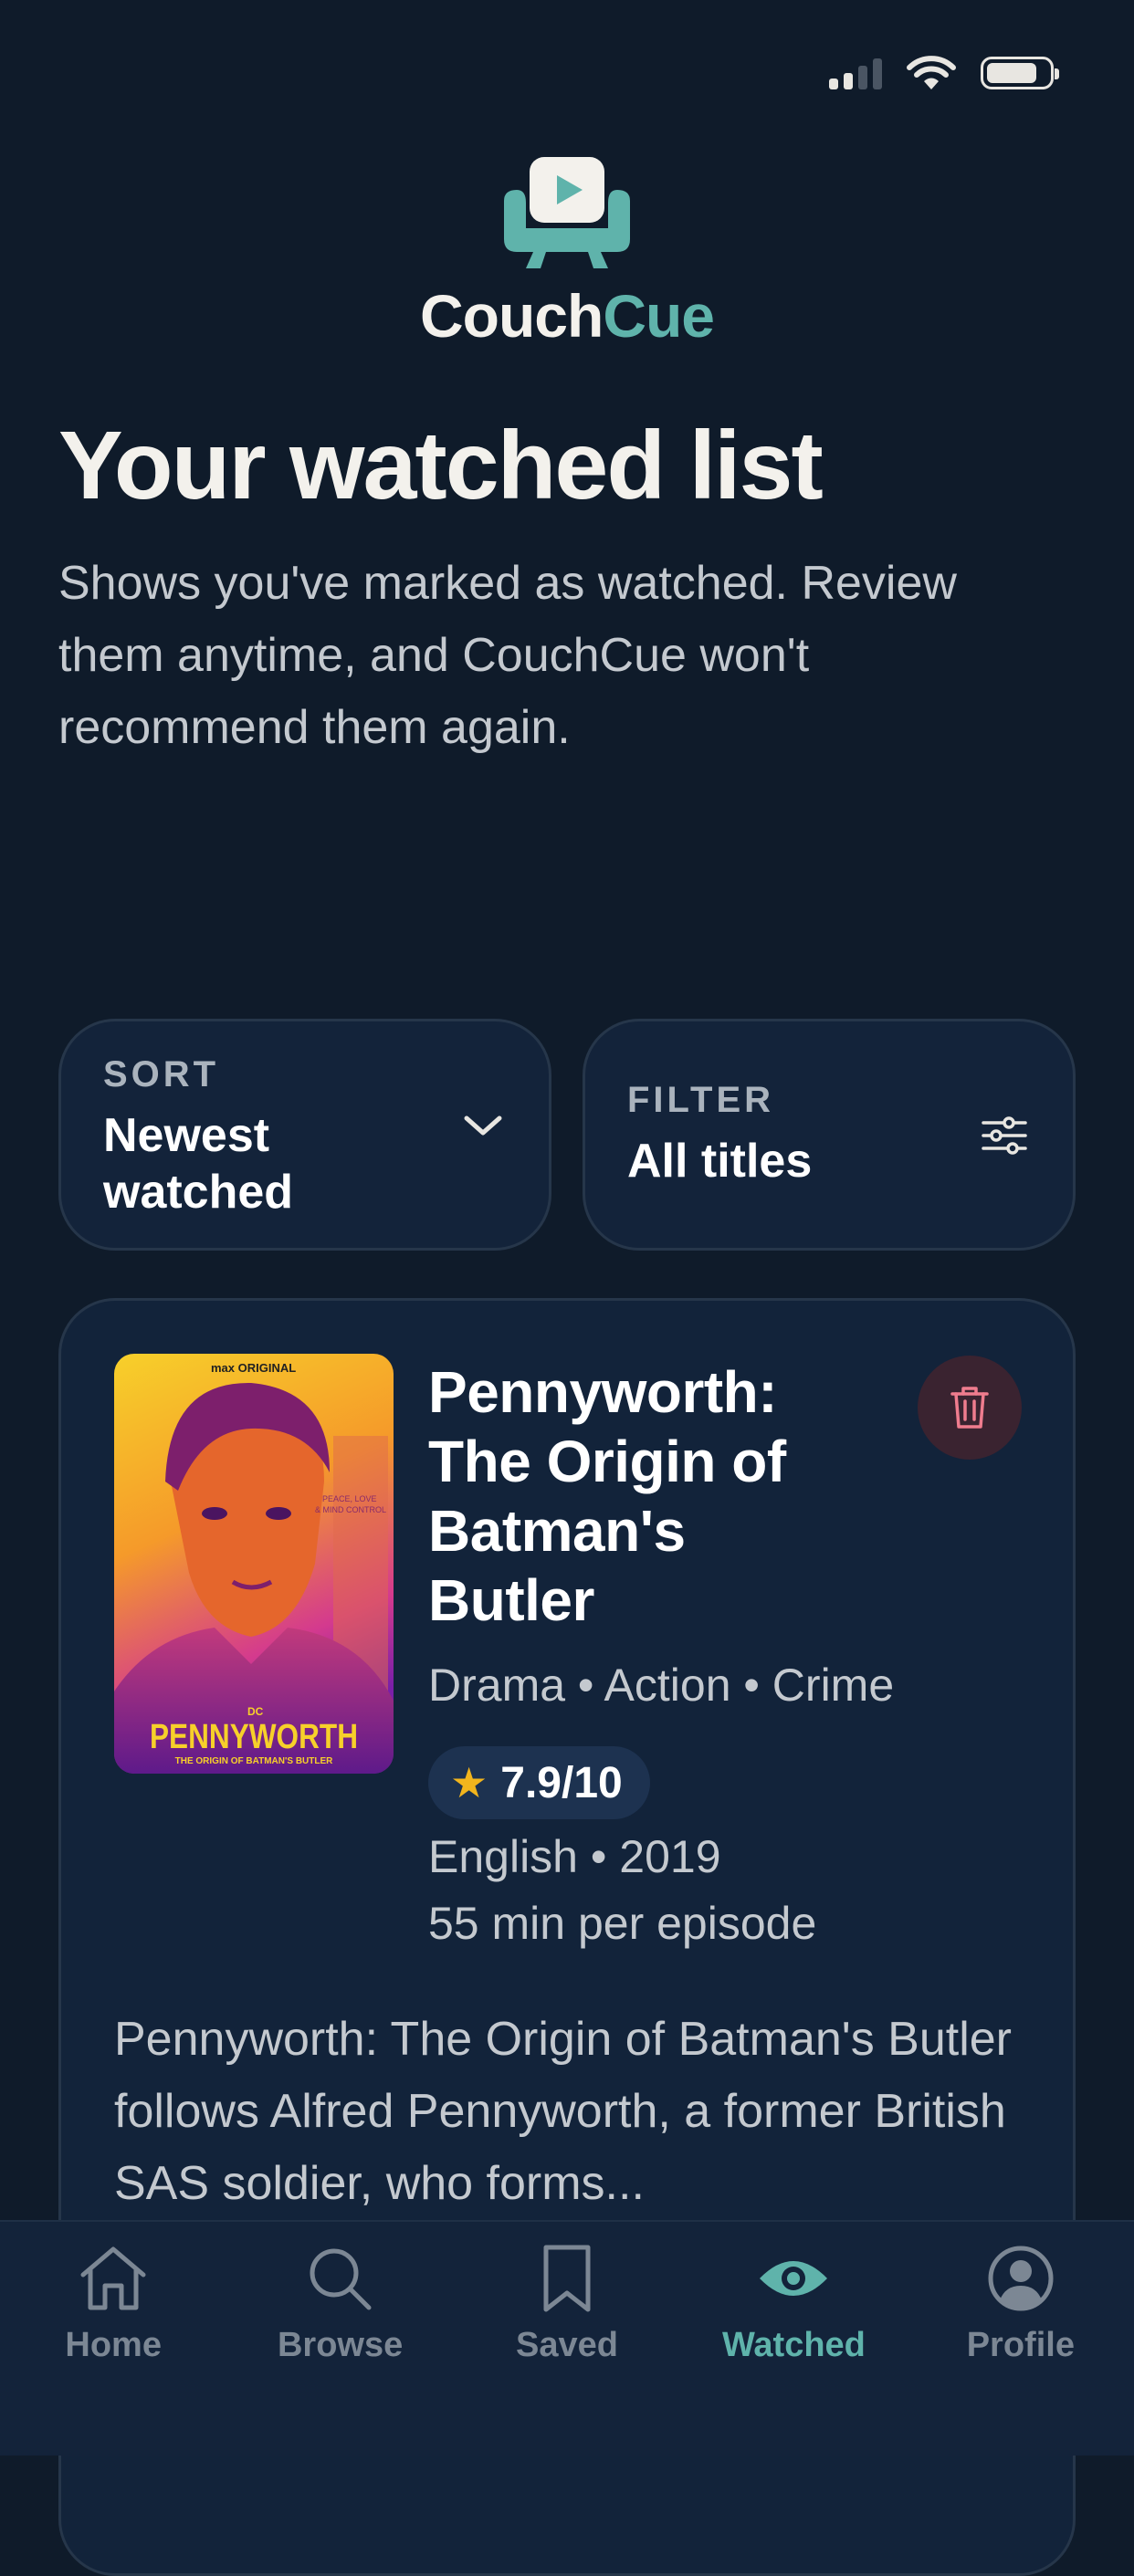  I want to click on show-runtime: 55 min per episode, so click(622, 1923).